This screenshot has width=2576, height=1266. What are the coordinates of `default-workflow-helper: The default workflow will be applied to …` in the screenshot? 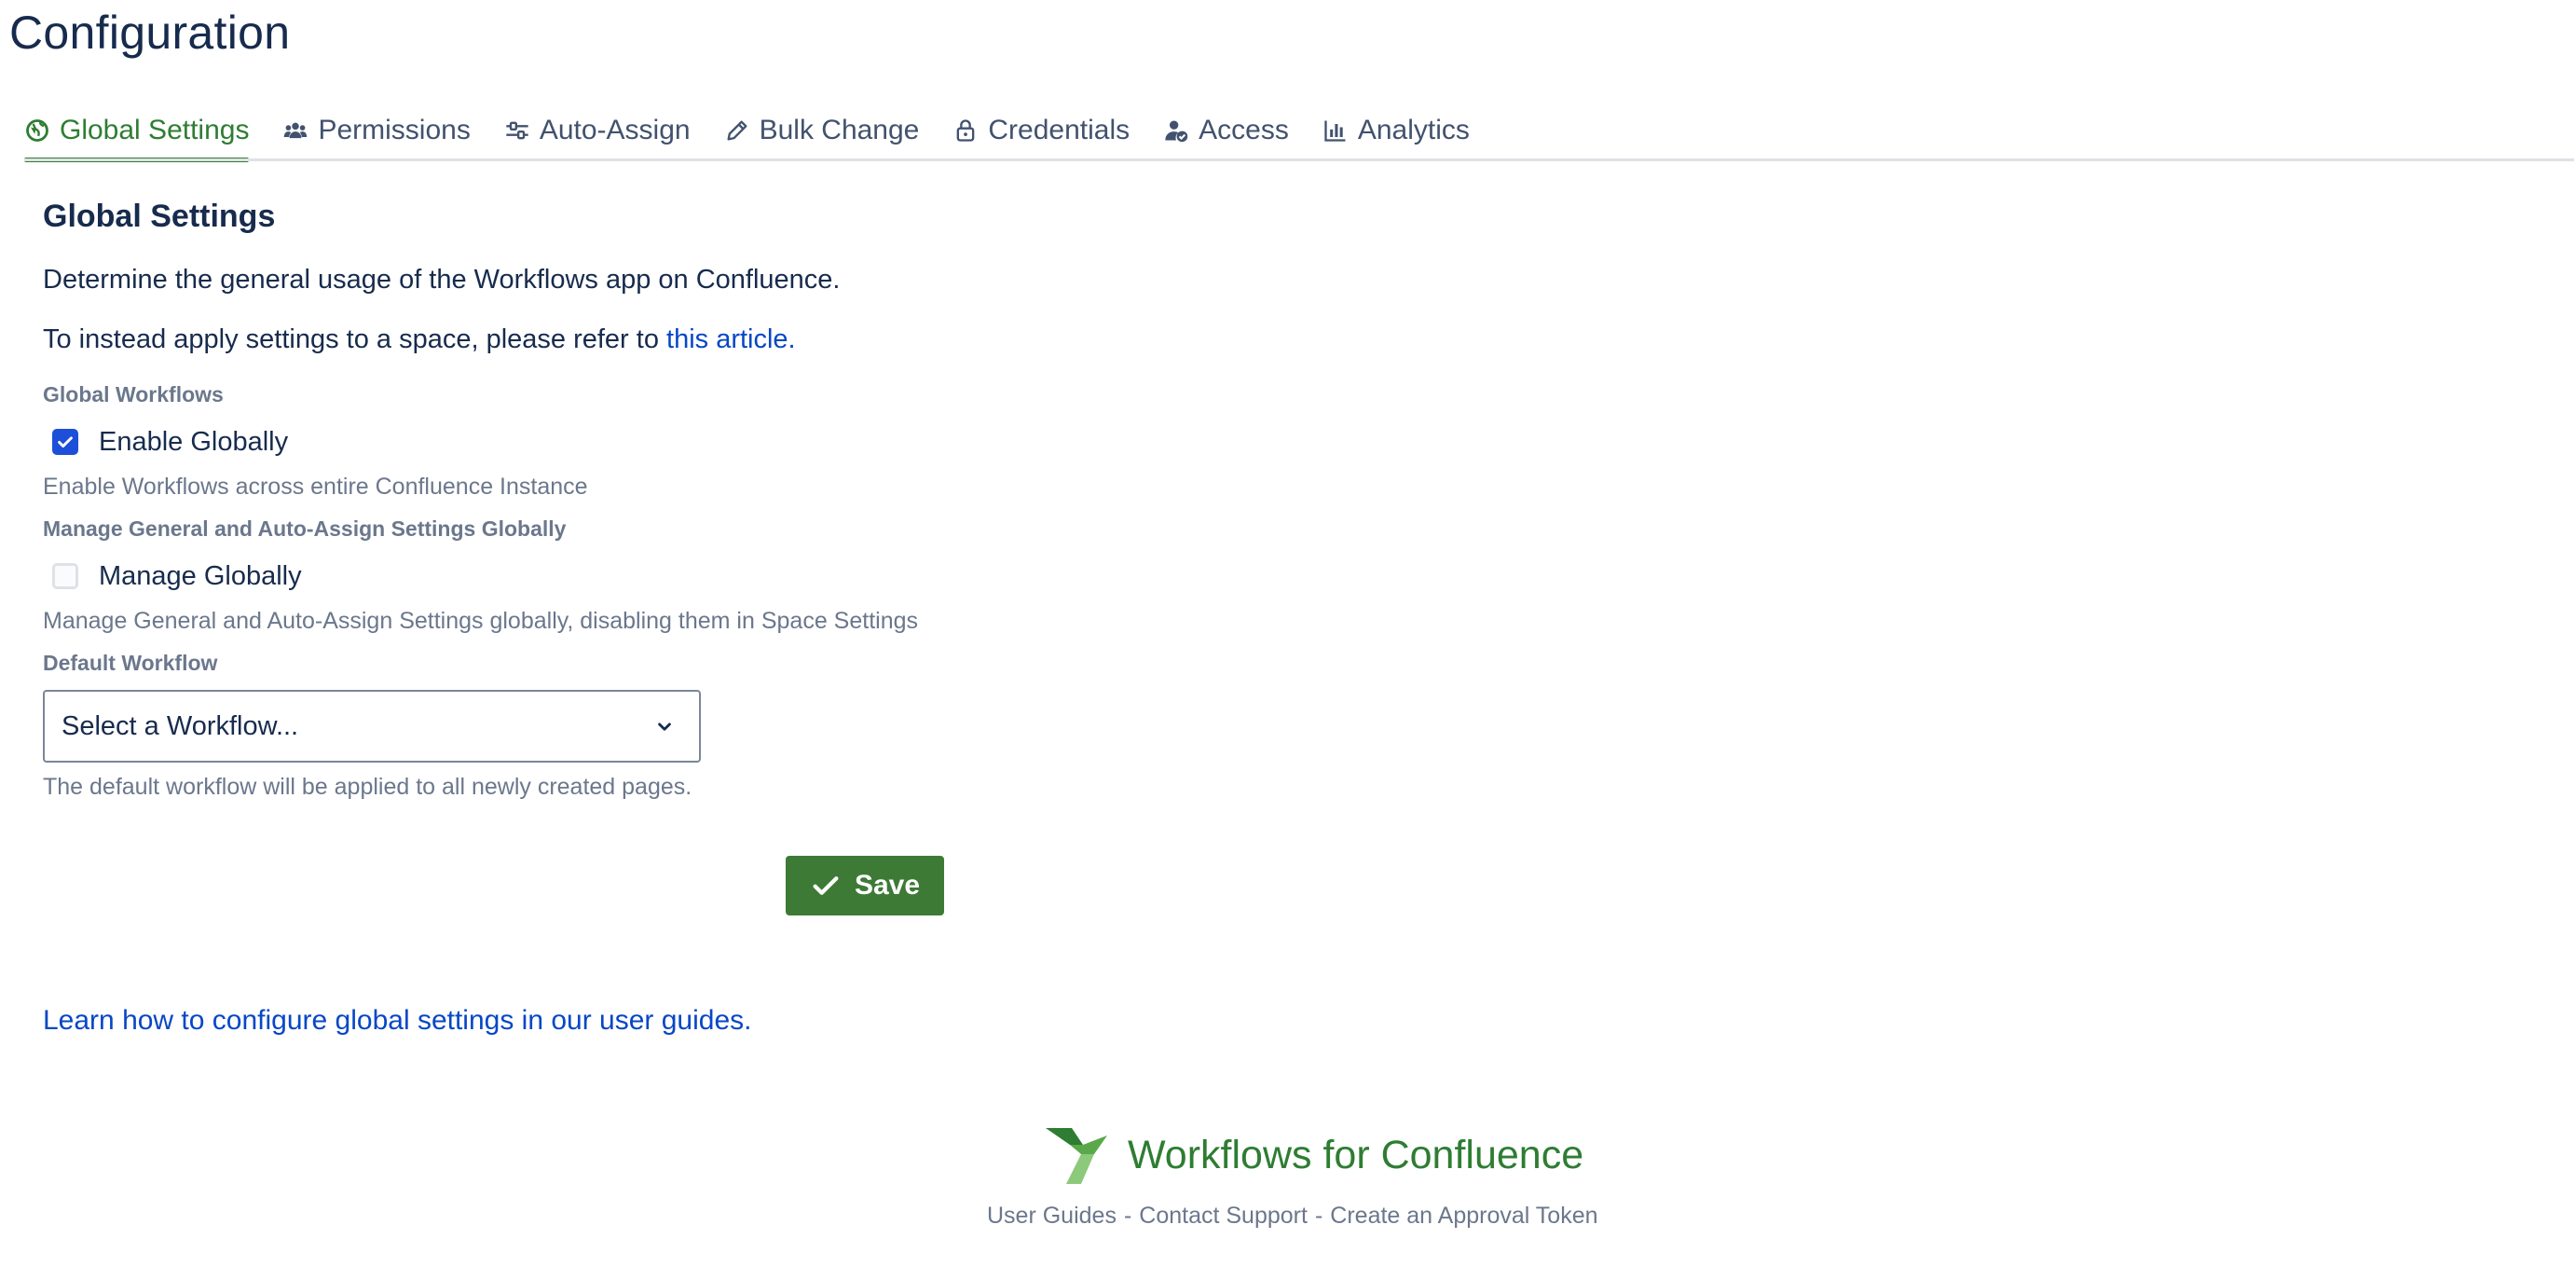 It's located at (367, 787).